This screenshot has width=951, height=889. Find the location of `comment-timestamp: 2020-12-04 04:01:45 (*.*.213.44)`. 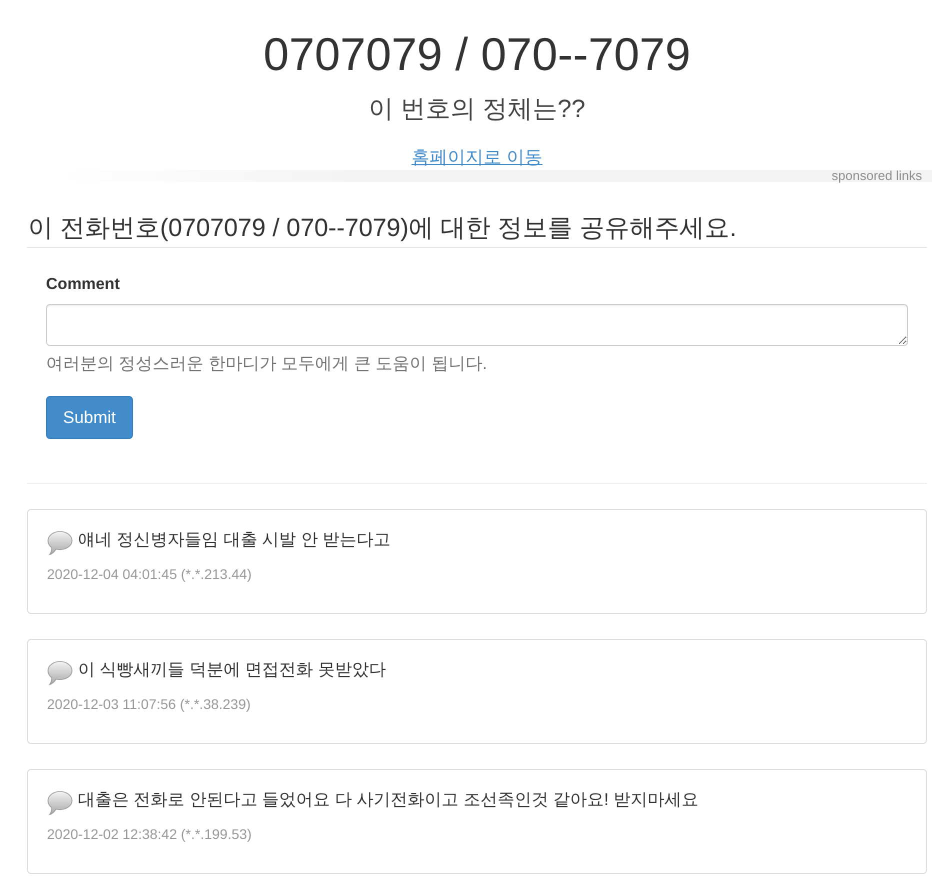

comment-timestamp: 2020-12-04 04:01:45 (*.*.213.44) is located at coordinates (149, 574).